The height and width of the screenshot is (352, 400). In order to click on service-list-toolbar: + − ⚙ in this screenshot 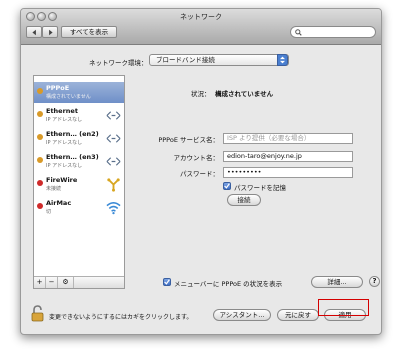, I will do `click(79, 282)`.